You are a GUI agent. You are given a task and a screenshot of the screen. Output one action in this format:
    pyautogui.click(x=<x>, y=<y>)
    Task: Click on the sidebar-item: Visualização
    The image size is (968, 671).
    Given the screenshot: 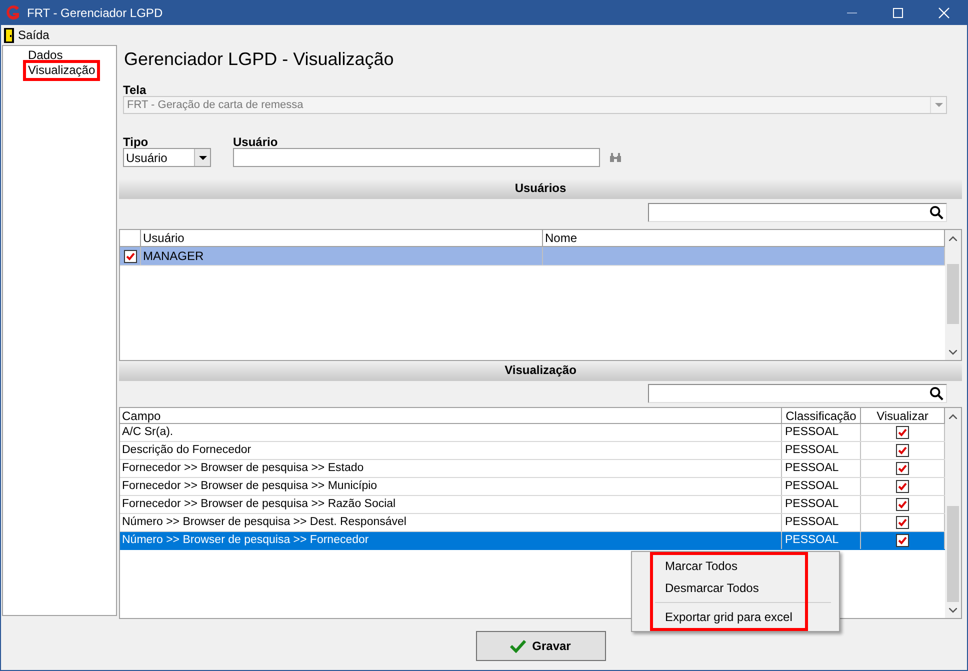 What is the action you would take?
    pyautogui.click(x=62, y=70)
    